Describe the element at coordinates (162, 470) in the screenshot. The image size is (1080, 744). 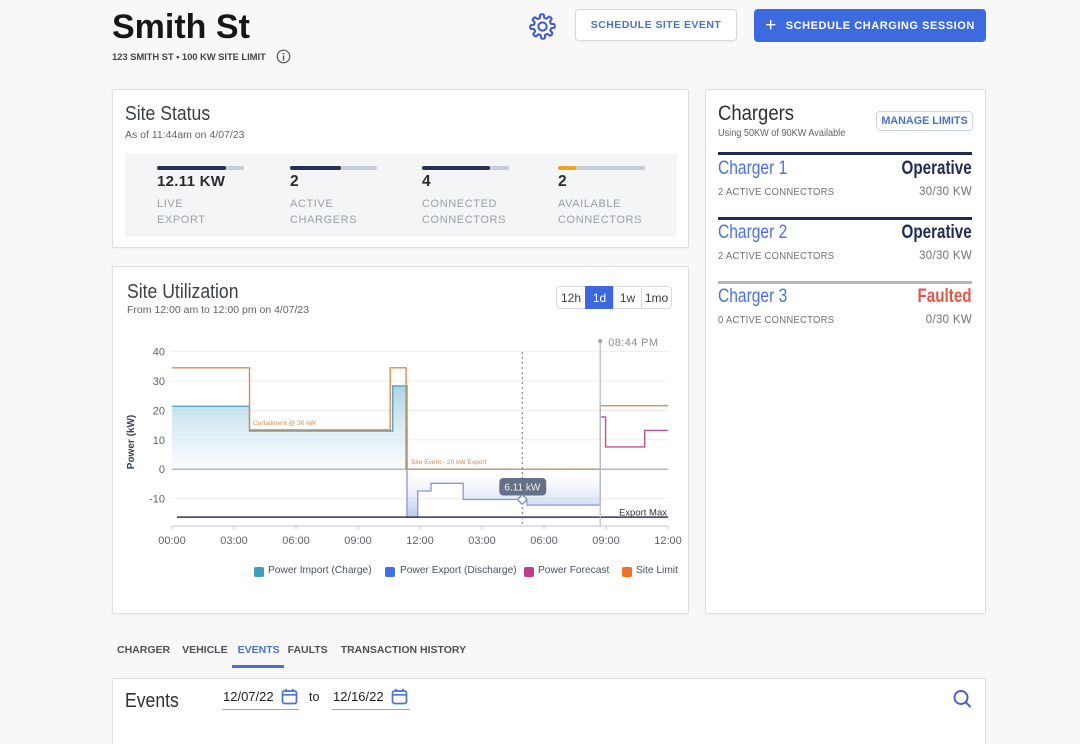
I see `svg-text: 0` at that location.